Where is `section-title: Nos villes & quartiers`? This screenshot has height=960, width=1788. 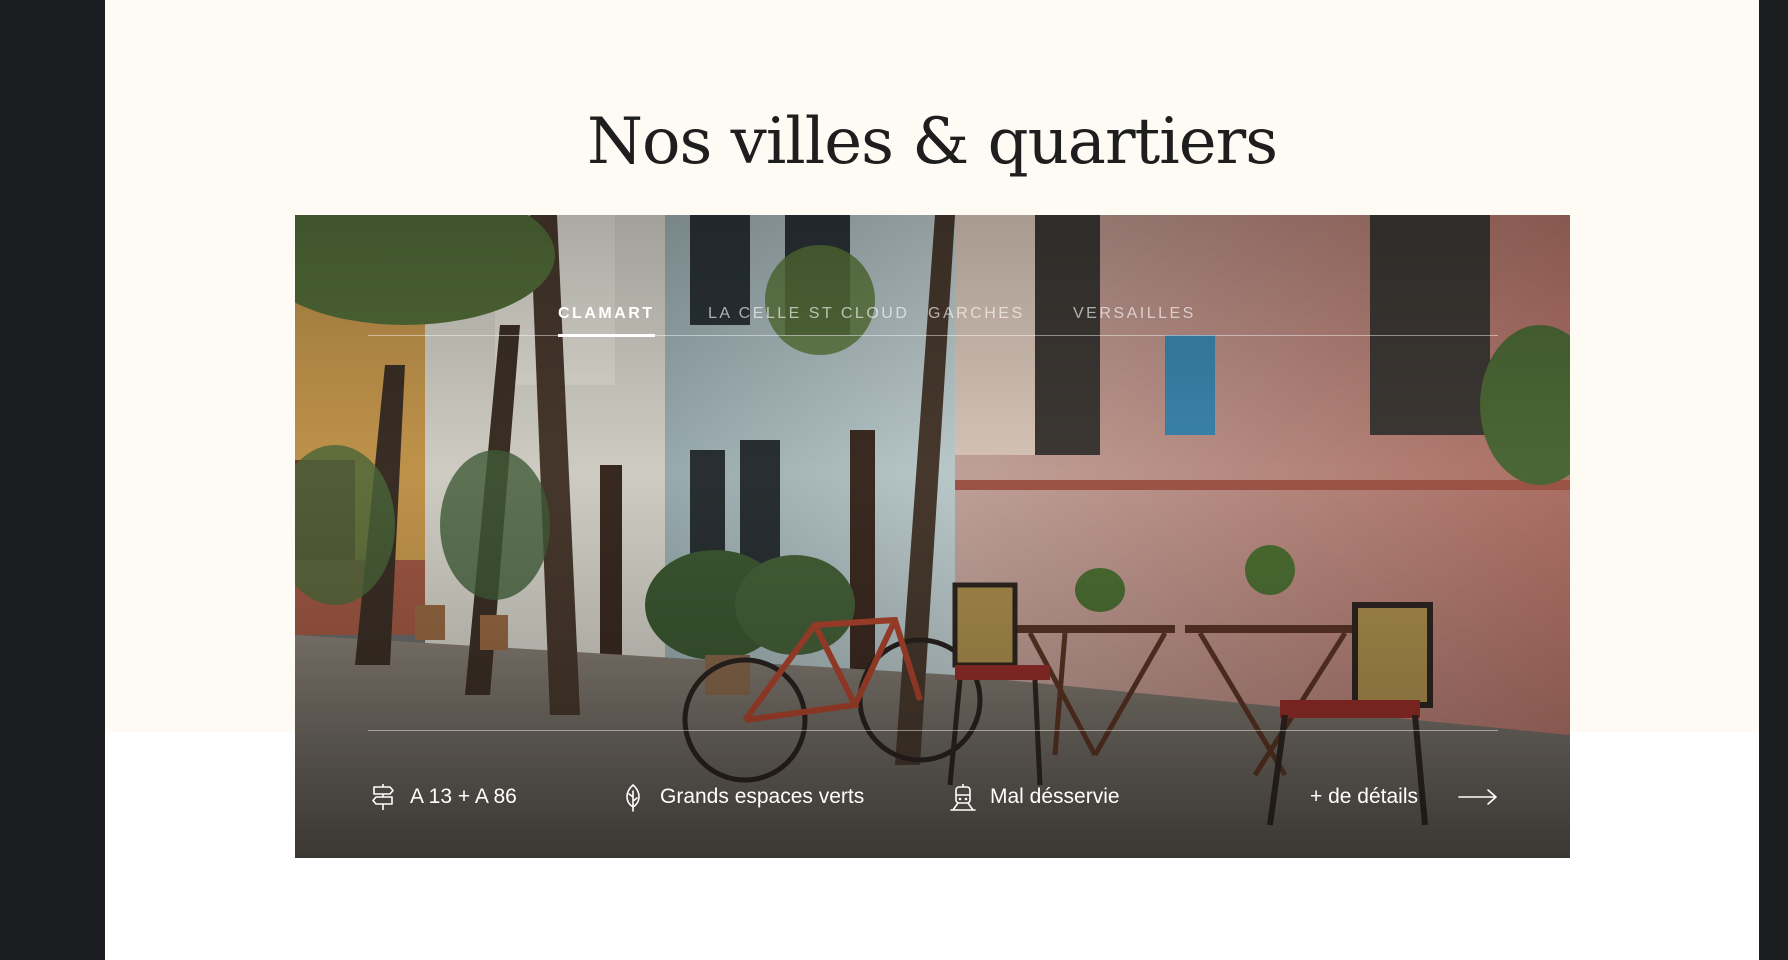 section-title: Nos villes & quartiers is located at coordinates (932, 142).